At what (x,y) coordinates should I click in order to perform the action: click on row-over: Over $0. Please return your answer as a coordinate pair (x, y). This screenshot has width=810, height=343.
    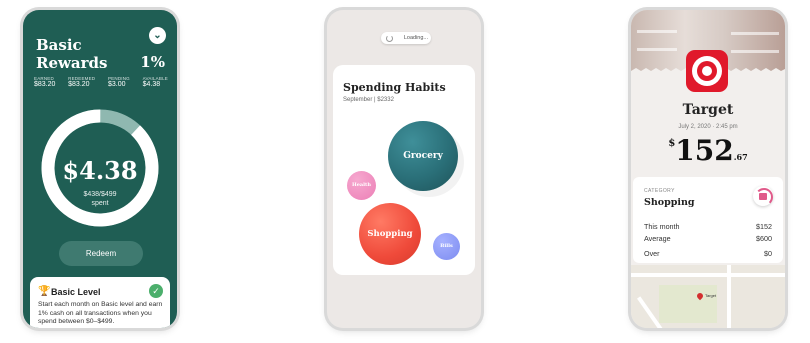
    Looking at the image, I should click on (708, 253).